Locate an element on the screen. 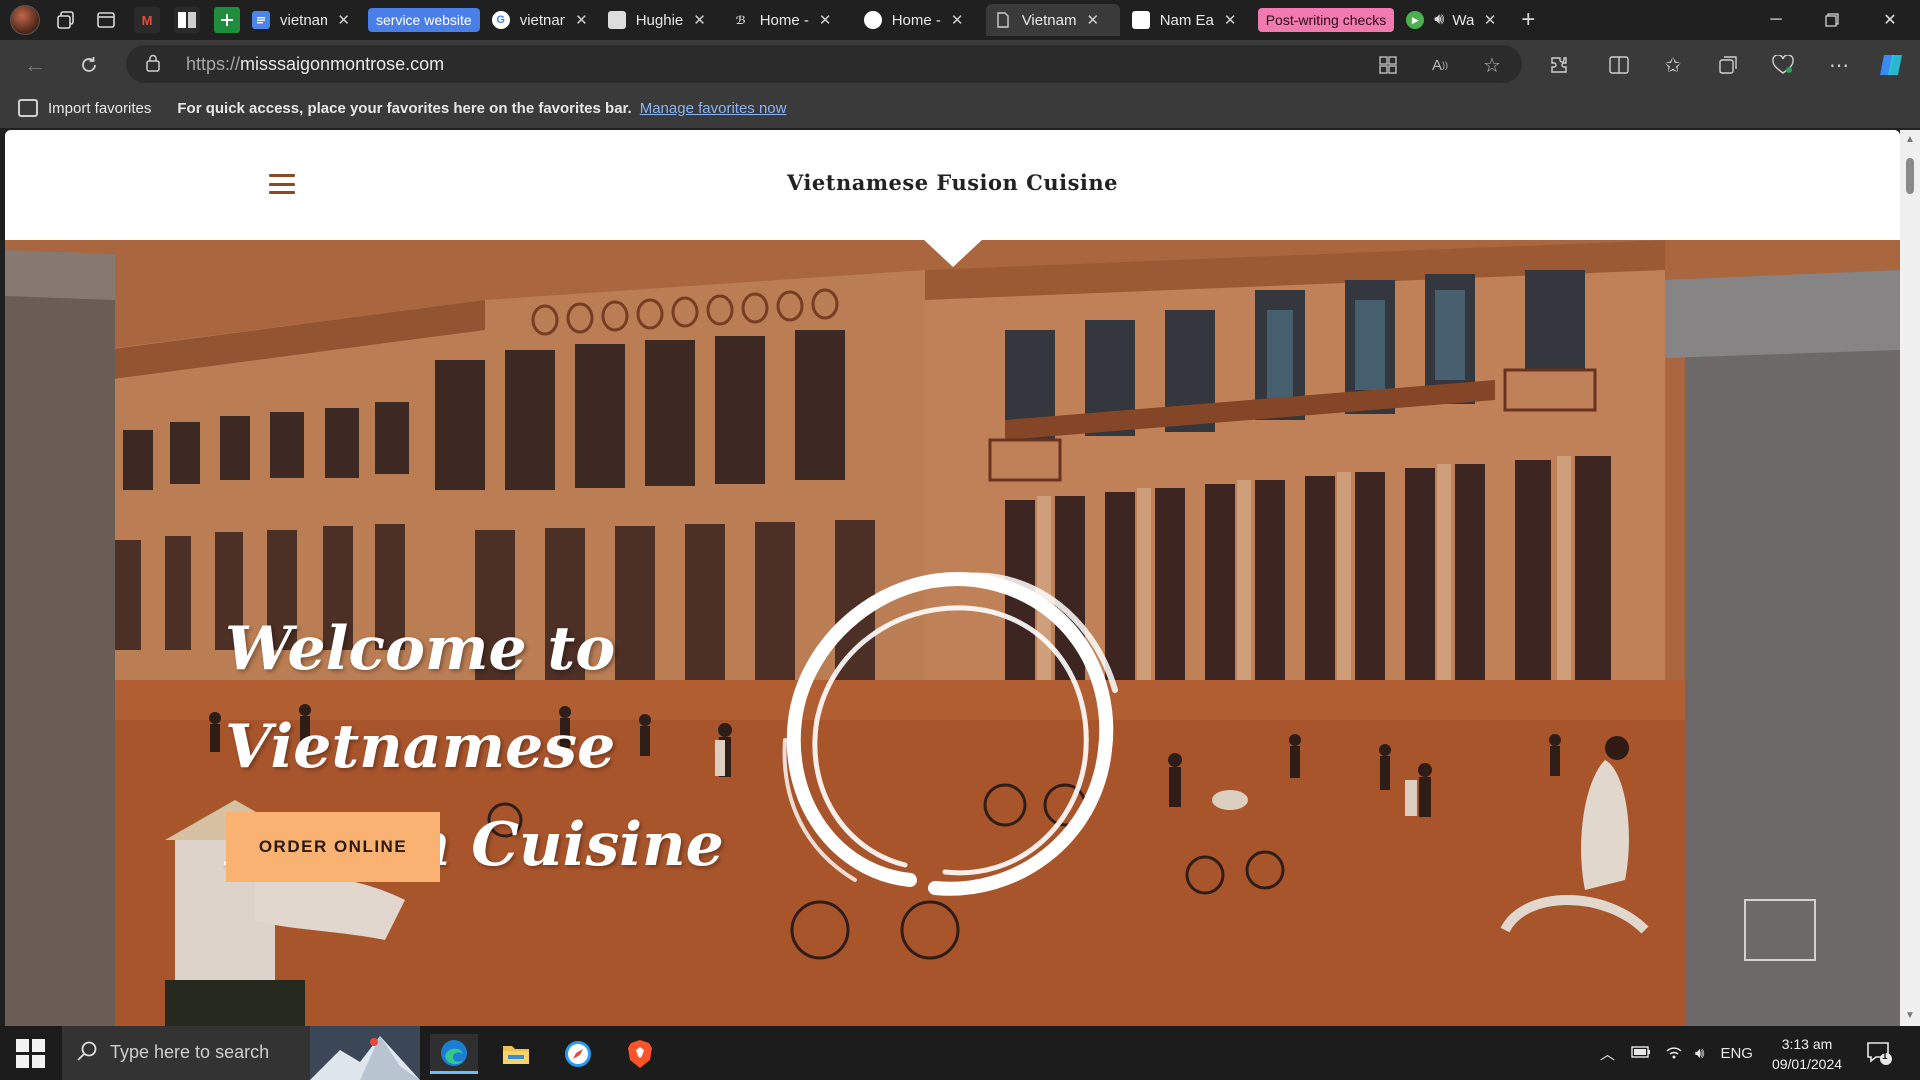  search-highlight-mountain-image is located at coordinates (365, 1053).